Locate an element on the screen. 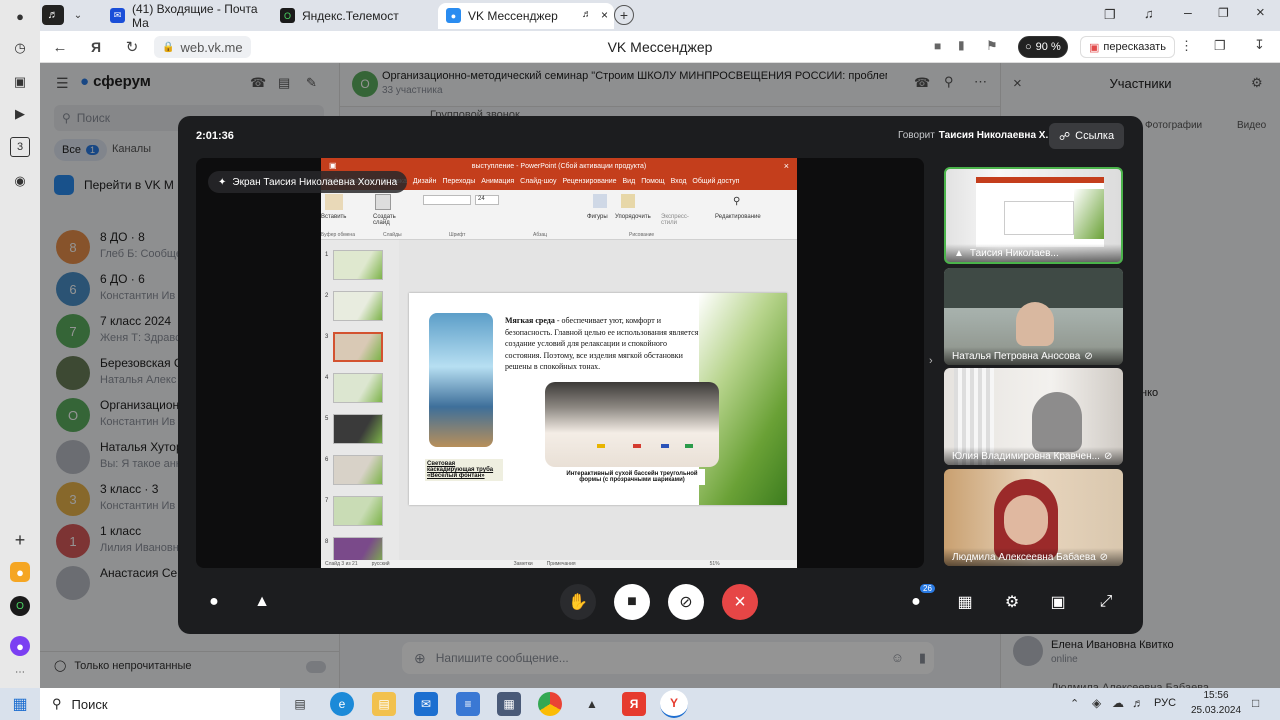 This screenshot has width=1280, height=720. network-icon: ◈ is located at coordinates (1096, 703).